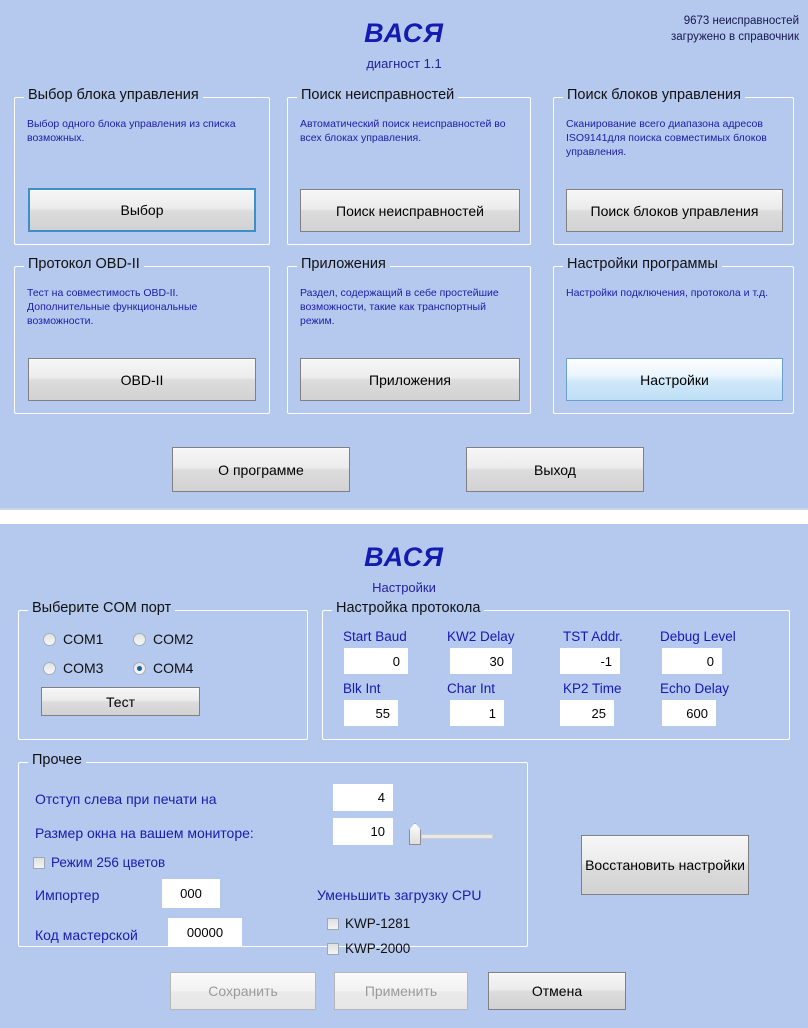 The height and width of the screenshot is (1028, 808). Describe the element at coordinates (404, 587) in the screenshot. I see `settings-app-subtitle: Настройки` at that location.